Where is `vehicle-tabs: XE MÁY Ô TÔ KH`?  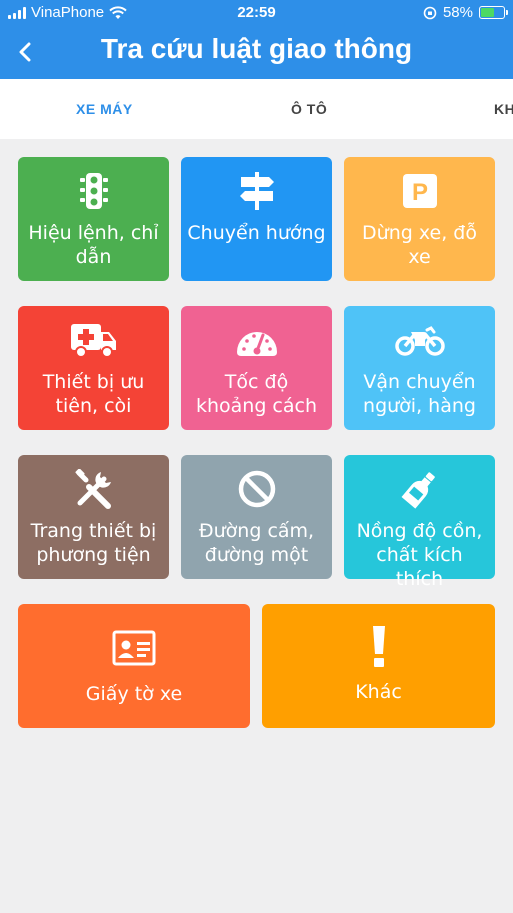
vehicle-tabs: XE MÁY Ô TÔ KH is located at coordinates (256, 109).